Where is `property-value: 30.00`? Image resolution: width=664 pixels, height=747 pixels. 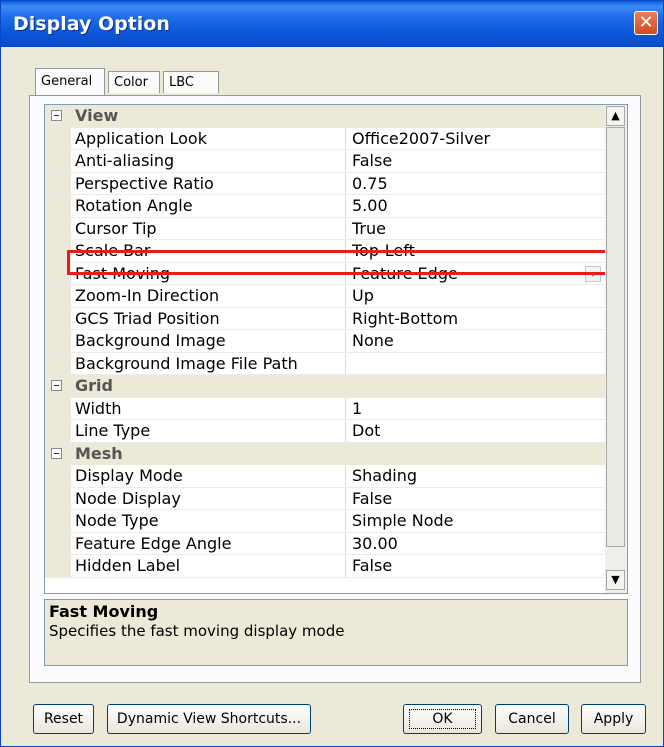 property-value: 30.00 is located at coordinates (475, 543).